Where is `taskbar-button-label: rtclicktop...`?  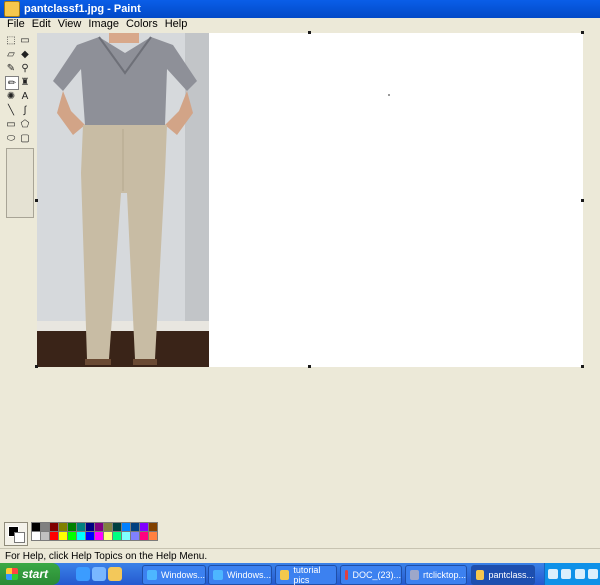
taskbar-button-label: rtclicktop... is located at coordinates (444, 575).